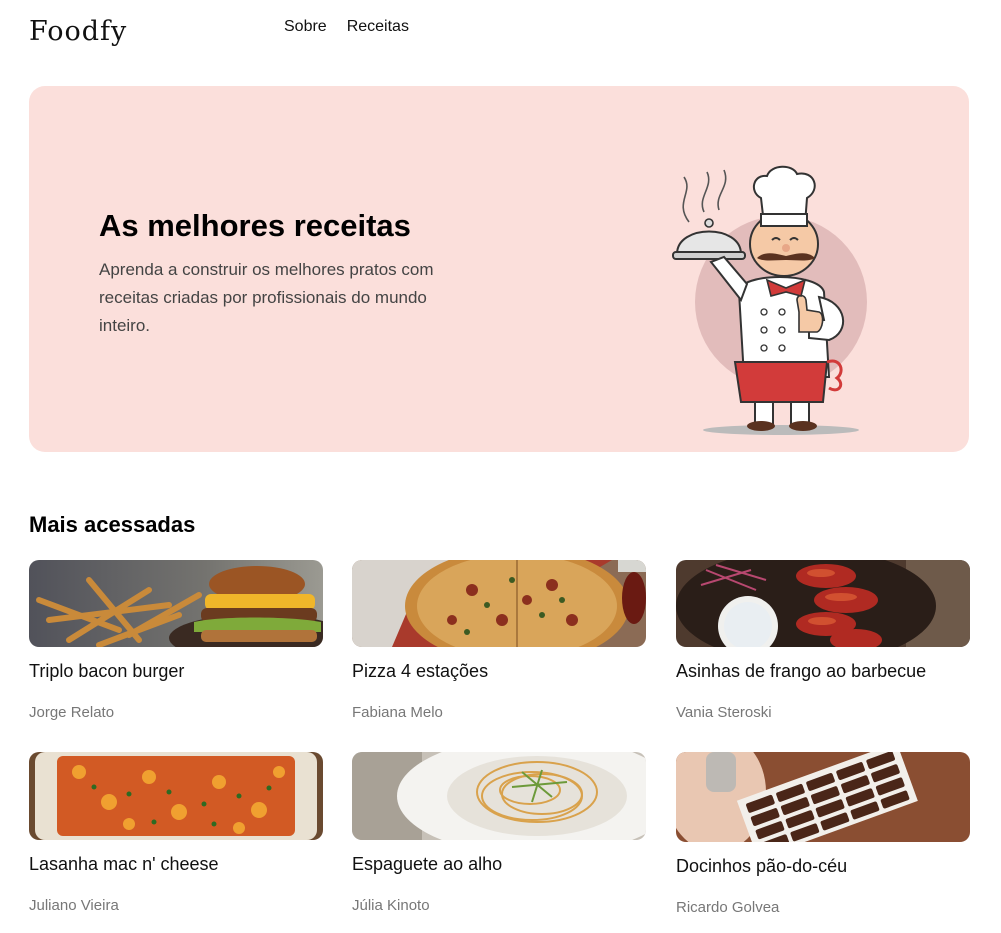 The height and width of the screenshot is (933, 1001). What do you see at coordinates (391, 905) in the screenshot?
I see `recipe-author: Júlia Kinoto` at bounding box center [391, 905].